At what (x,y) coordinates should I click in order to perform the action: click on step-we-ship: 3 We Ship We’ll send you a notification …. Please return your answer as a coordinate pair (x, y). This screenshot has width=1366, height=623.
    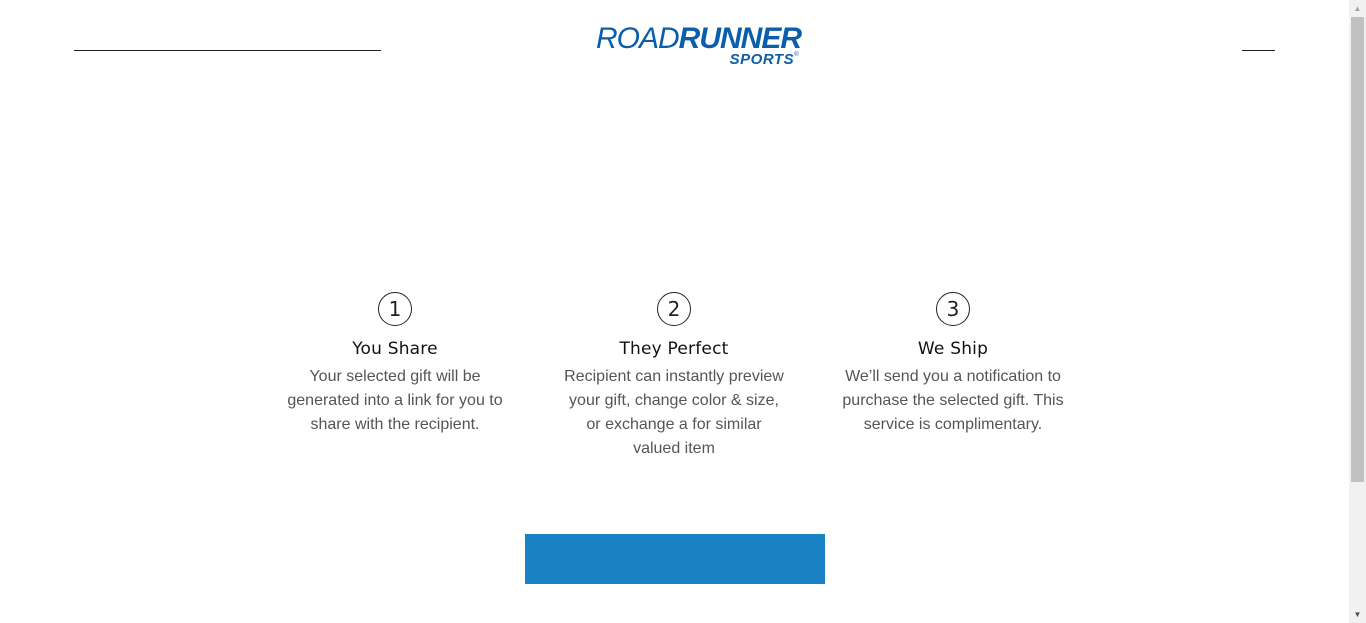
    Looking at the image, I should click on (953, 364).